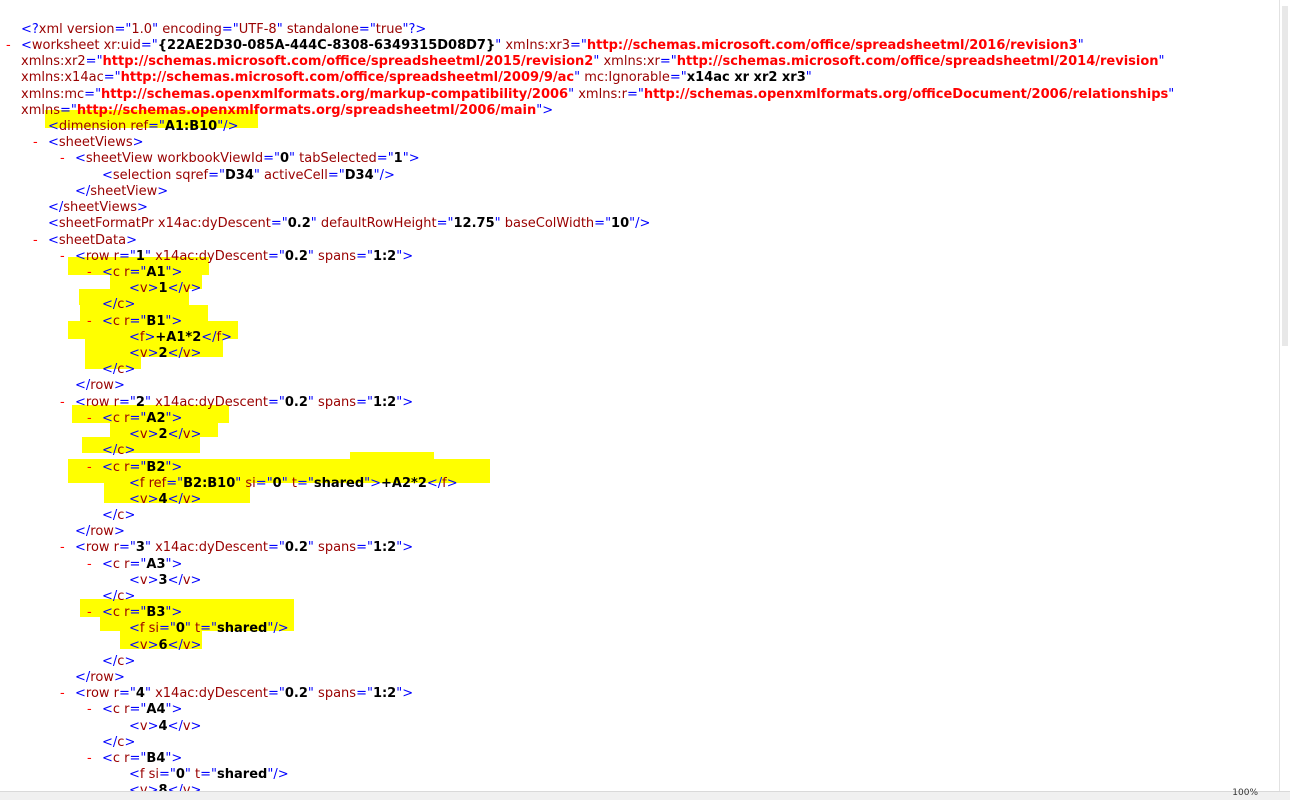 The height and width of the screenshot is (800, 1290). What do you see at coordinates (278, 628) in the screenshot?
I see `xml-token: "/>` at bounding box center [278, 628].